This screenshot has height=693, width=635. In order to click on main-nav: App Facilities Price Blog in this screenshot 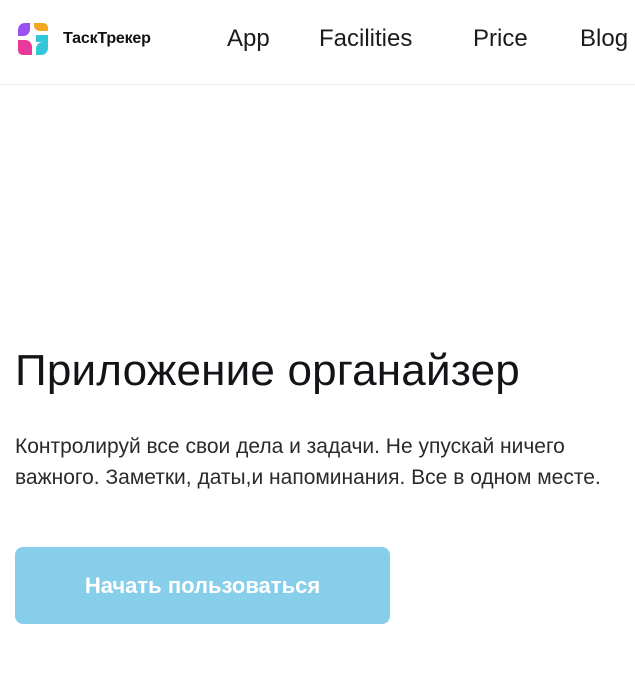, I will do `click(317, 39)`.